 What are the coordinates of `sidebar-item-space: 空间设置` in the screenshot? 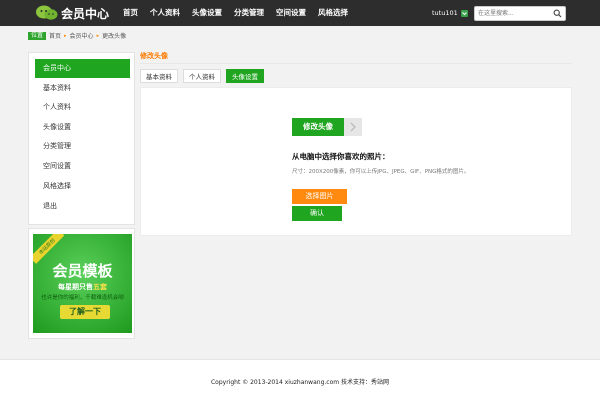 It's located at (82, 166).